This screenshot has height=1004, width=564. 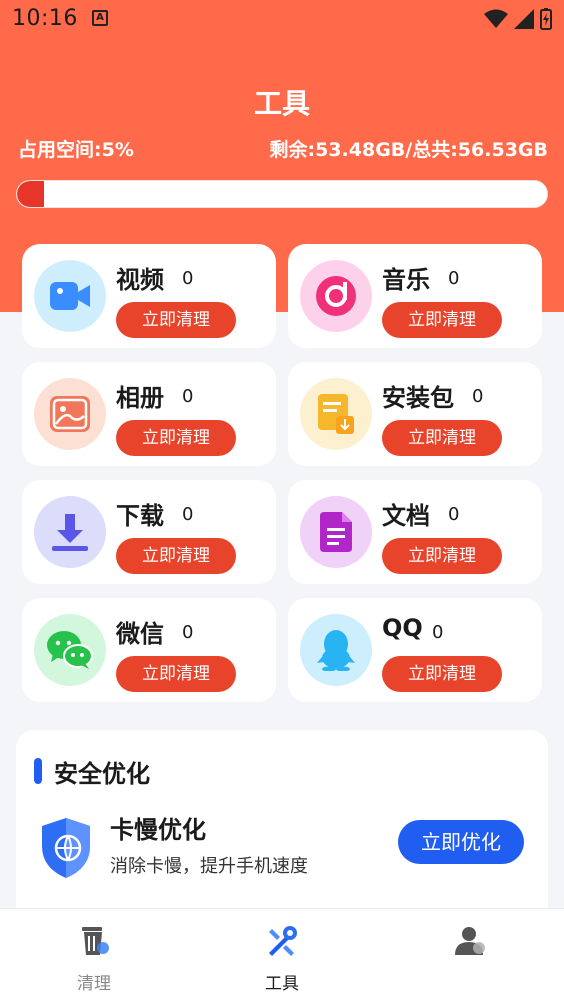 What do you see at coordinates (176, 438) in the screenshot?
I see `clean-button-album: 立即清理` at bounding box center [176, 438].